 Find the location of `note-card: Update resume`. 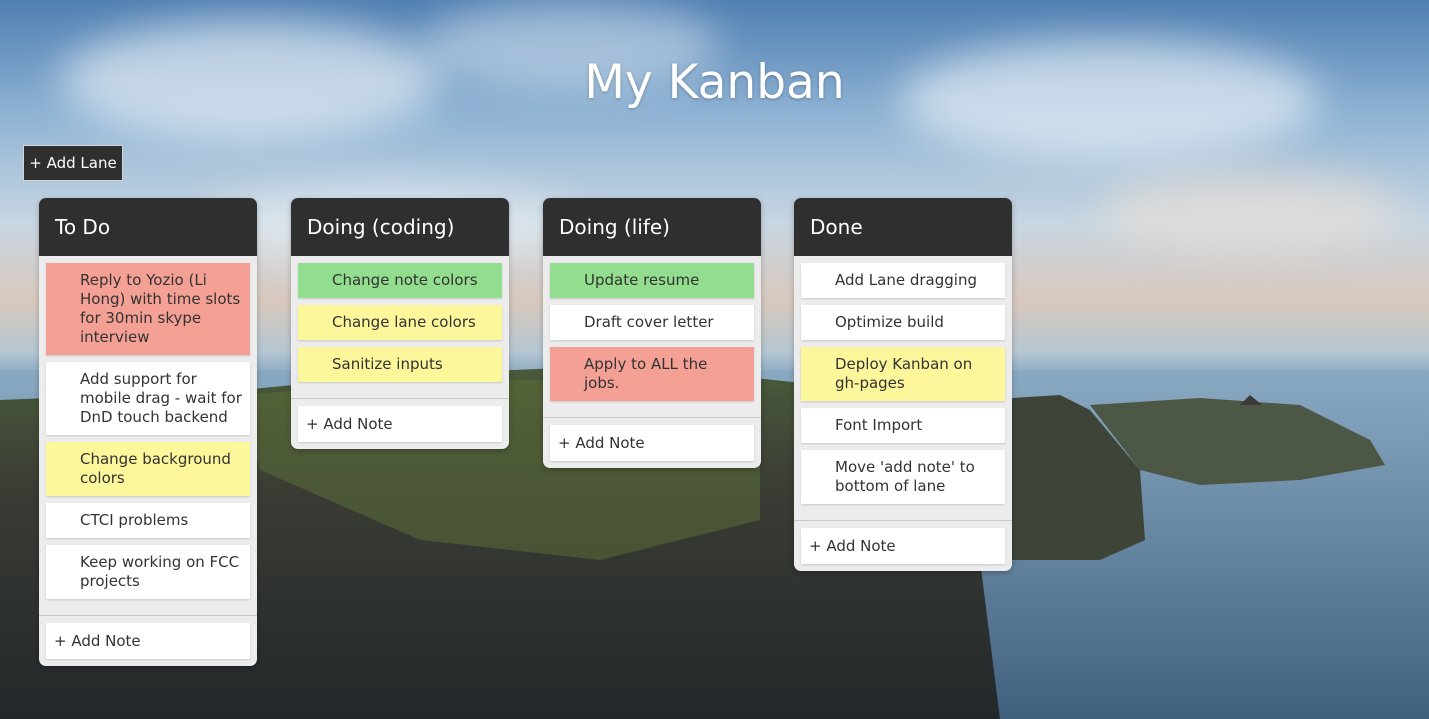

note-card: Update resume is located at coordinates (652, 280).